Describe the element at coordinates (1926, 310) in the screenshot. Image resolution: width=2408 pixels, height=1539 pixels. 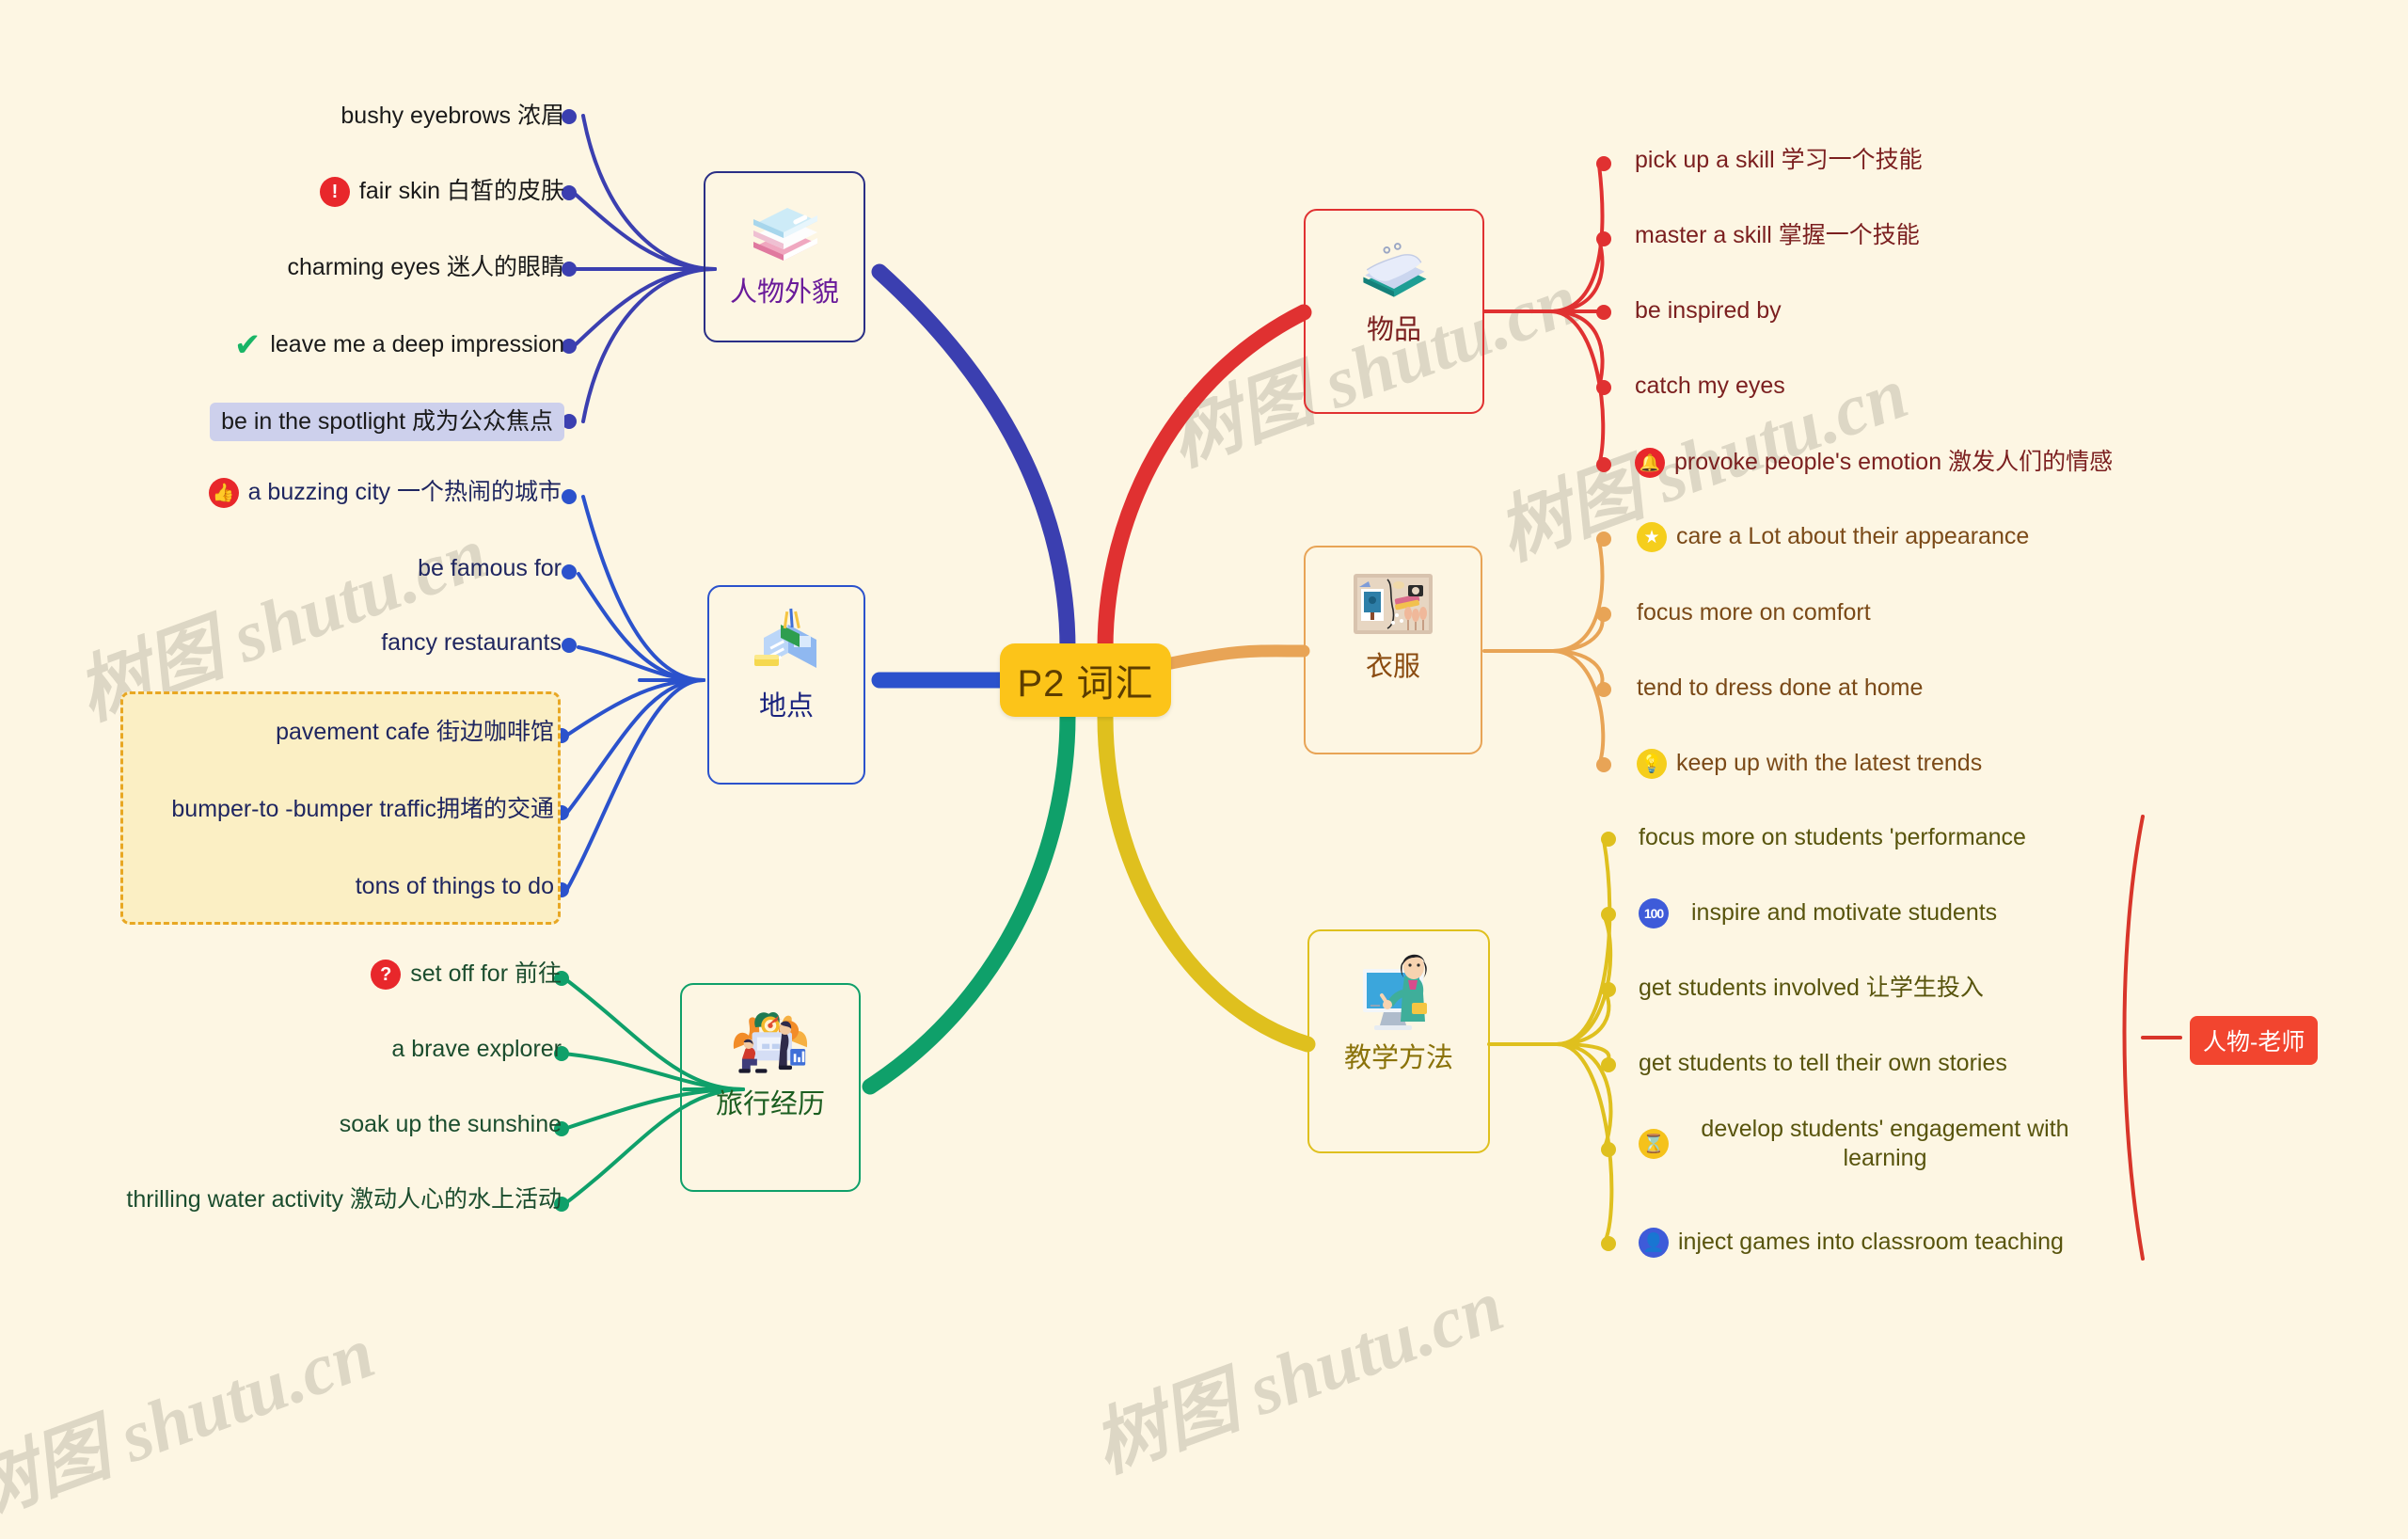
I see `leaf-node: be inspired by` at that location.